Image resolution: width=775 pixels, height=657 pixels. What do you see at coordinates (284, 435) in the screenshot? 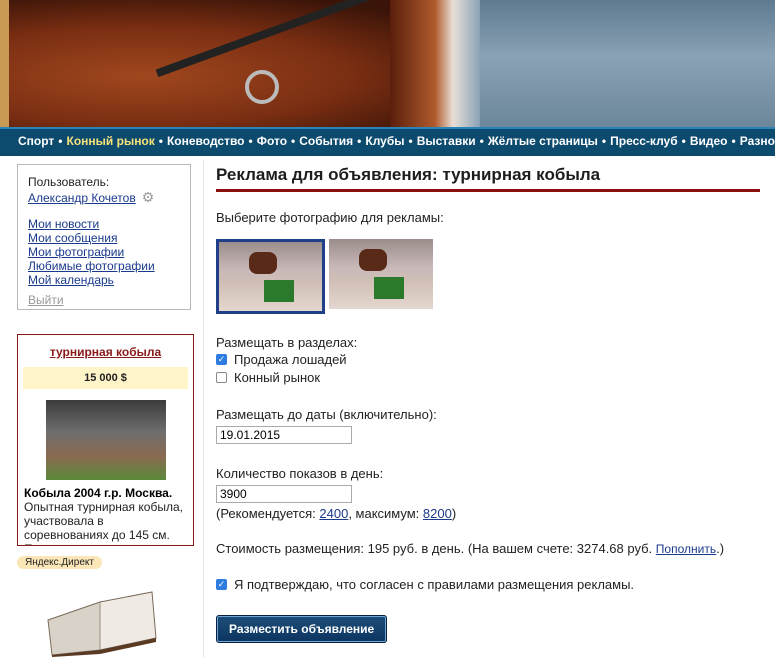
I see `date-input` at bounding box center [284, 435].